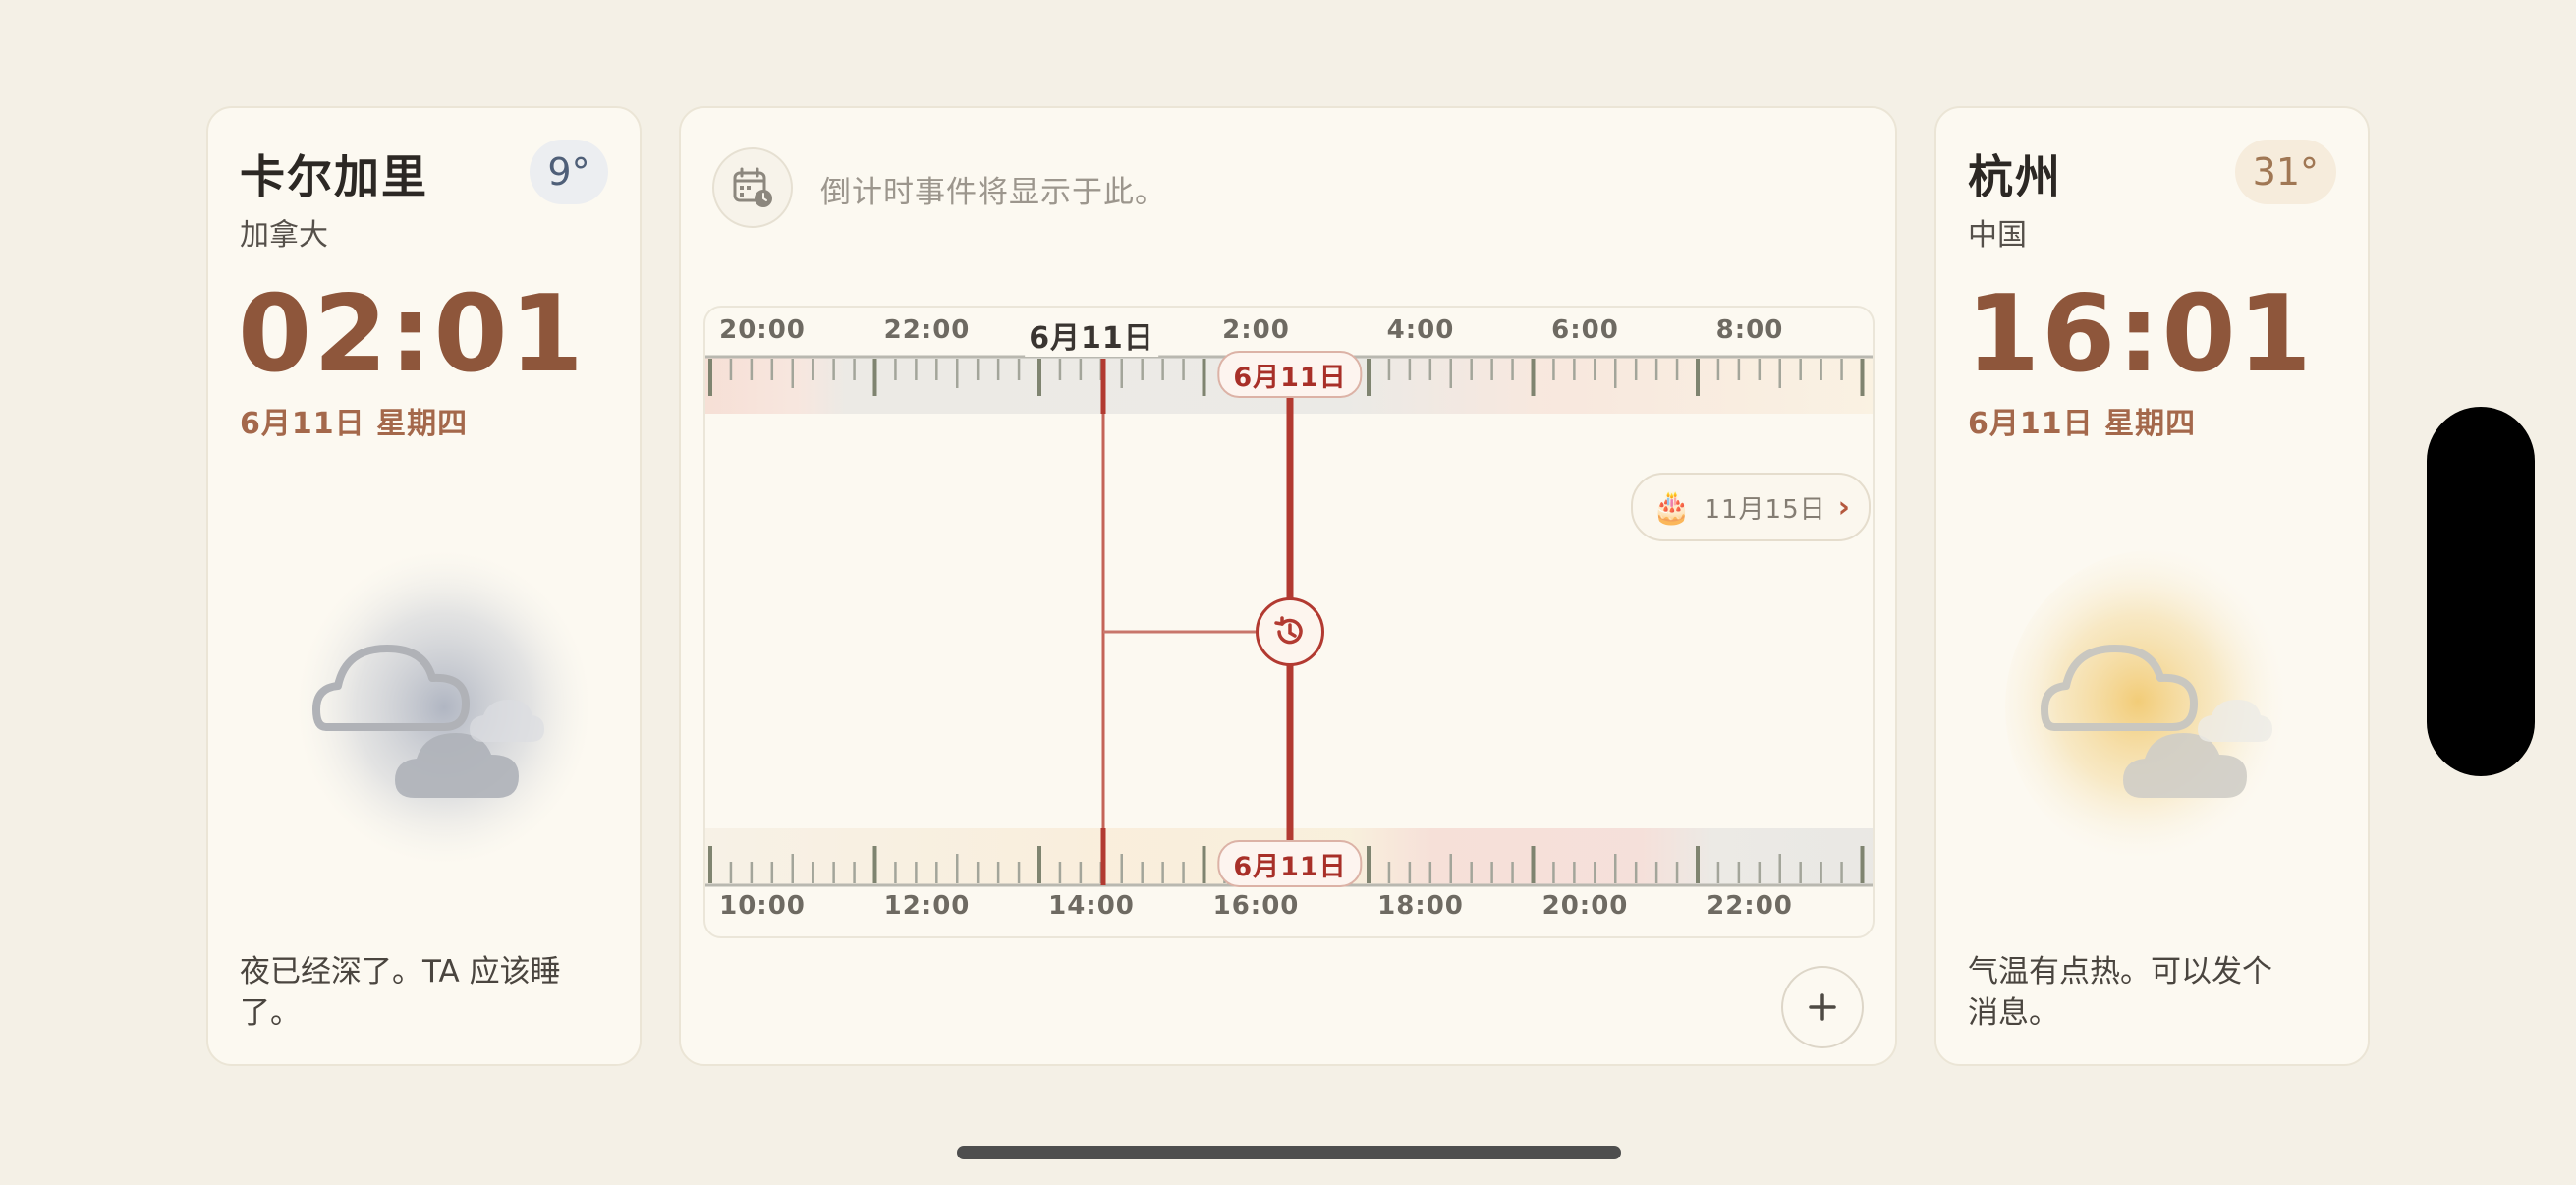 Image resolution: width=2576 pixels, height=1185 pixels. Describe the element at coordinates (412, 335) in the screenshot. I see `local-time: 02:01` at that location.